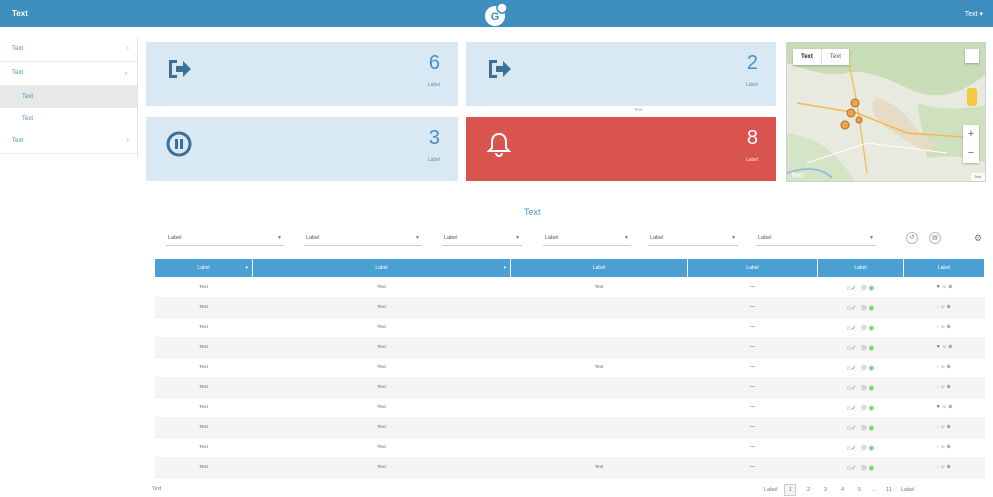 Image resolution: width=993 pixels, height=497 pixels. Describe the element at coordinates (482, 239) in the screenshot. I see `filter-select-3: Label ▼` at that location.